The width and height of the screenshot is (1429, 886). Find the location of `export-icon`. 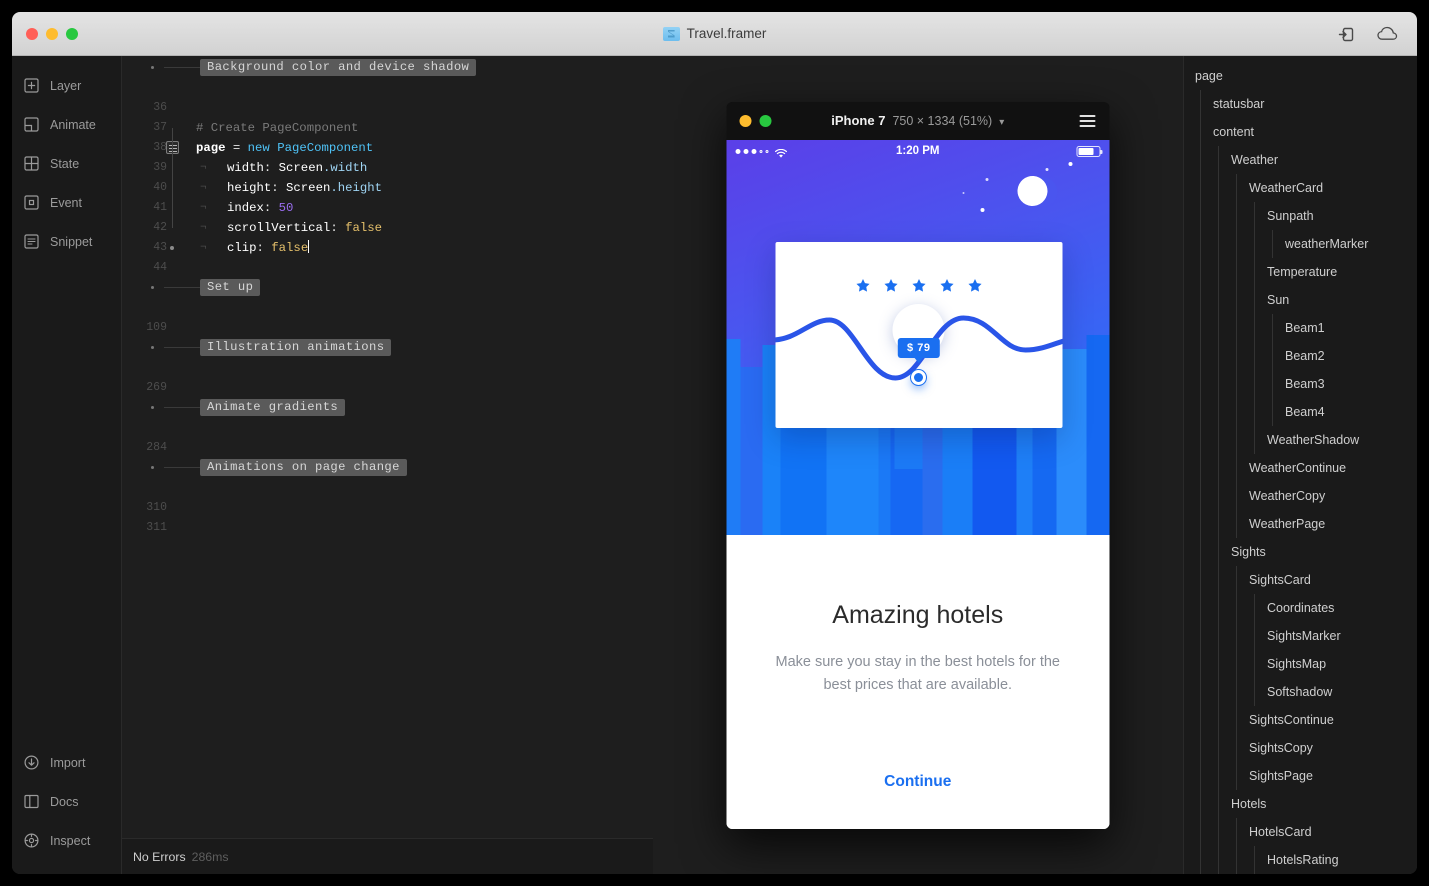

export-icon is located at coordinates (1346, 34).